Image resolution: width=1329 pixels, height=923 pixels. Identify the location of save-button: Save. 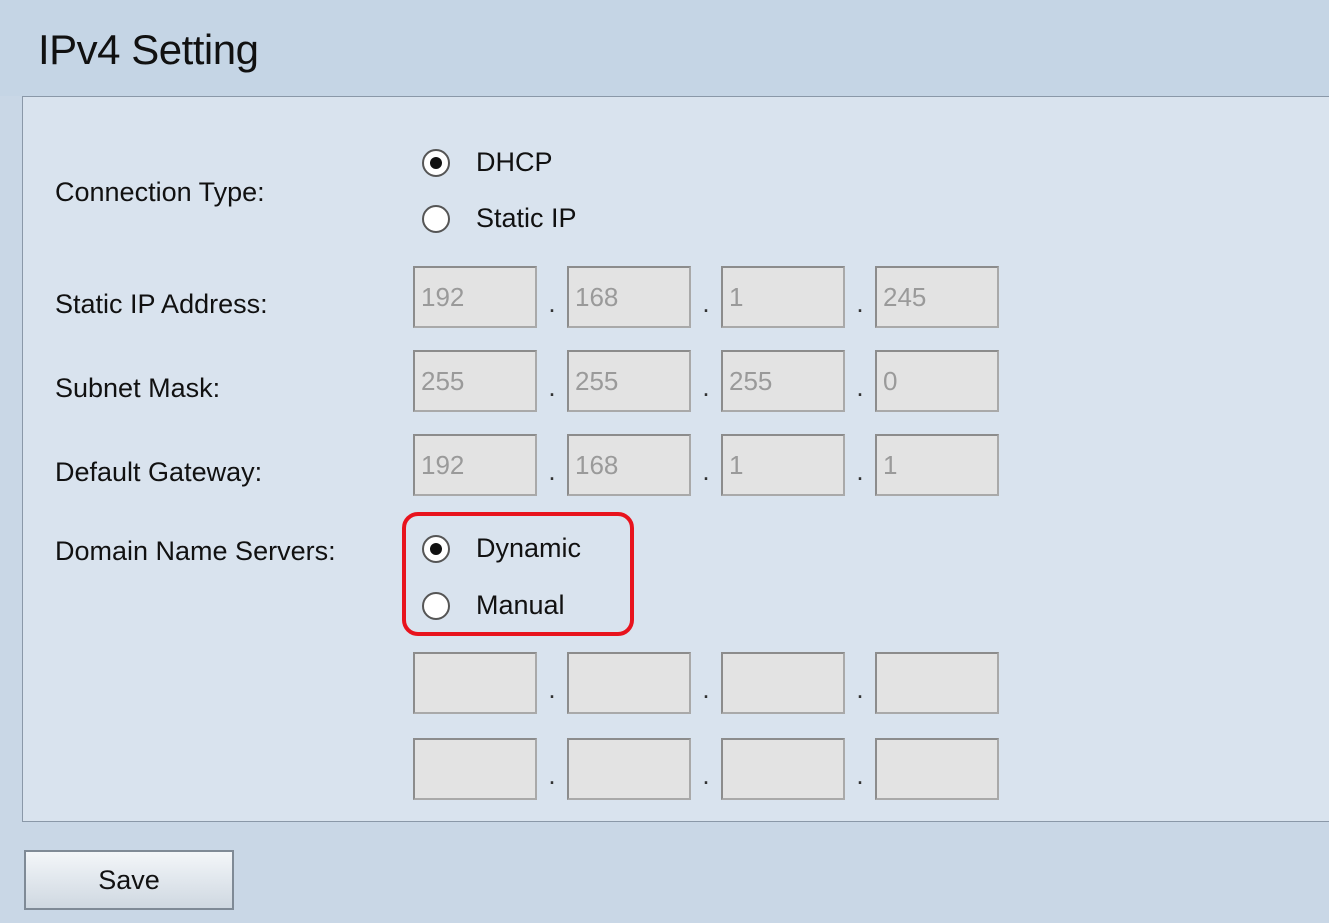
(129, 880).